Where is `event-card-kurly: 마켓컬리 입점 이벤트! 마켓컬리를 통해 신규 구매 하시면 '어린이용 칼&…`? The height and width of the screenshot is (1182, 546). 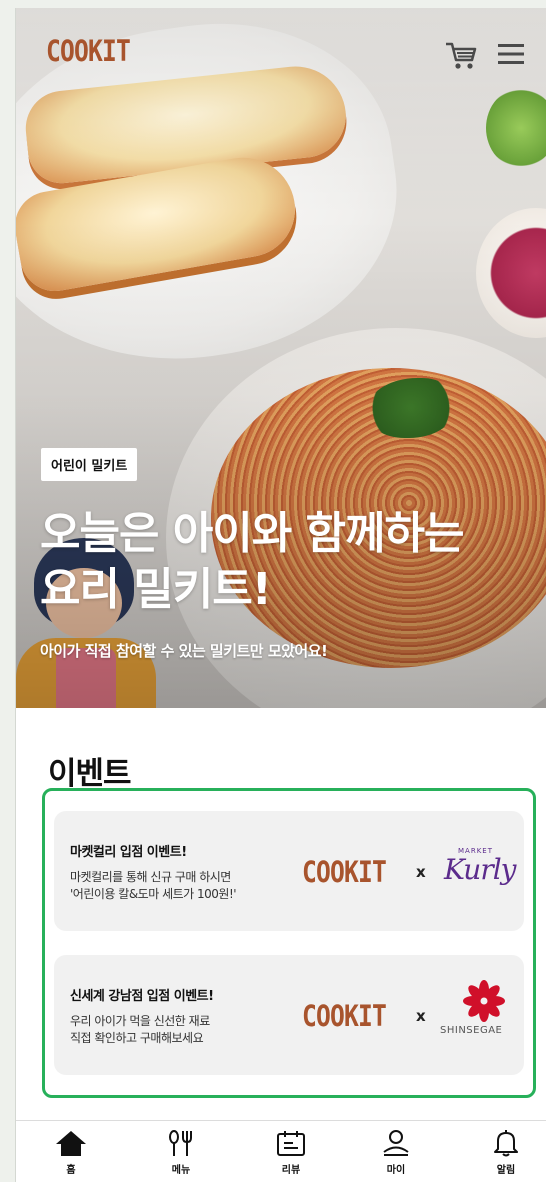
event-card-kurly: 마켓컬리 입점 이벤트! 마켓컬리를 통해 신규 구매 하시면 '어린이용 칼&… is located at coordinates (289, 871).